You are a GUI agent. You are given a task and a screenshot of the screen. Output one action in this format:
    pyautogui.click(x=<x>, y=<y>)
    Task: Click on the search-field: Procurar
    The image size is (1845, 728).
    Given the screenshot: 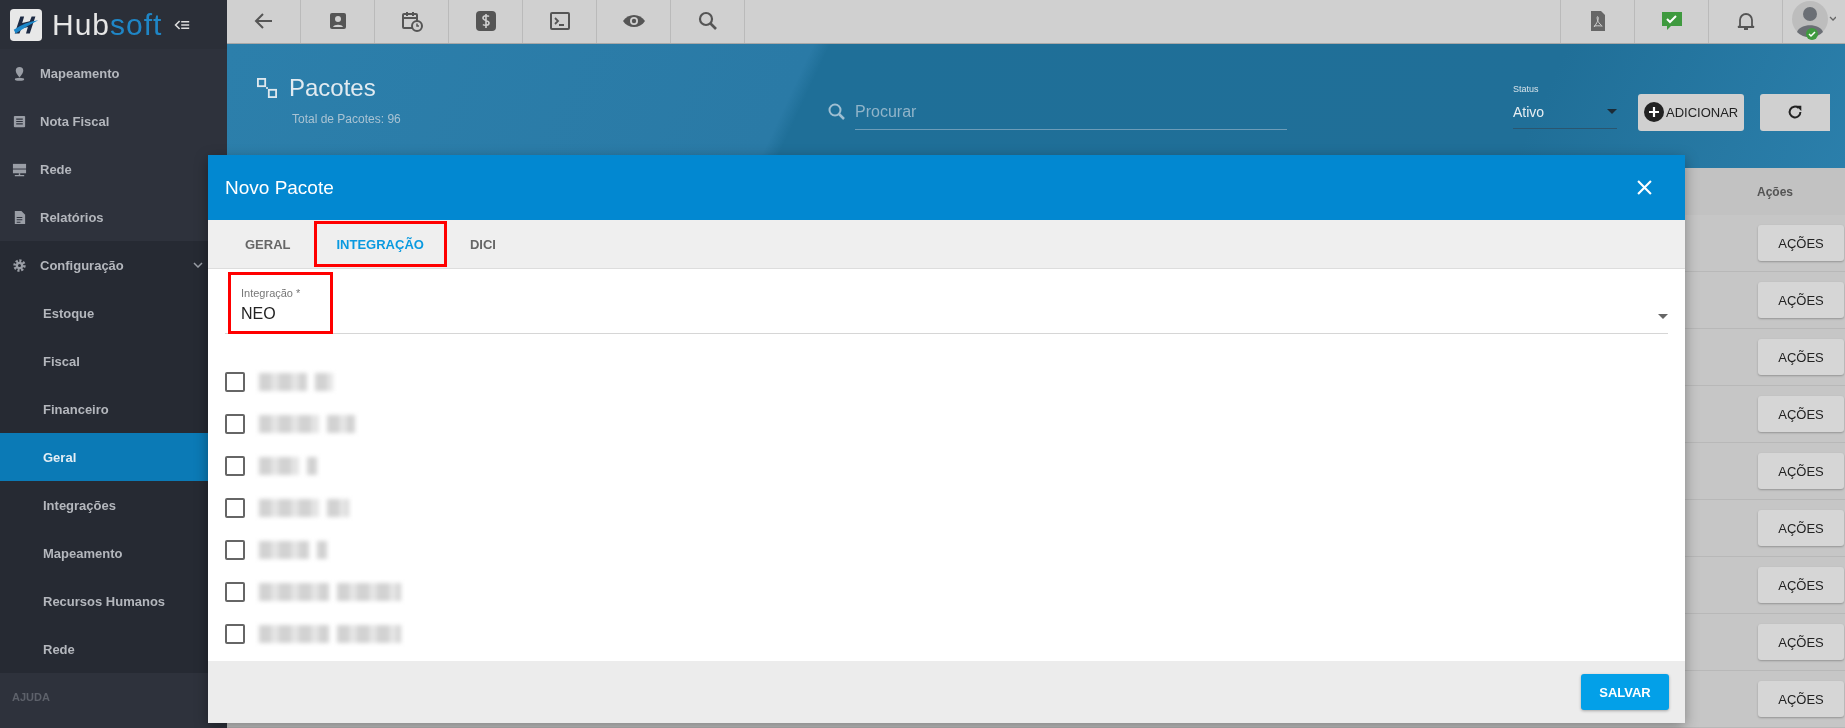 What is the action you would take?
    pyautogui.click(x=1057, y=112)
    